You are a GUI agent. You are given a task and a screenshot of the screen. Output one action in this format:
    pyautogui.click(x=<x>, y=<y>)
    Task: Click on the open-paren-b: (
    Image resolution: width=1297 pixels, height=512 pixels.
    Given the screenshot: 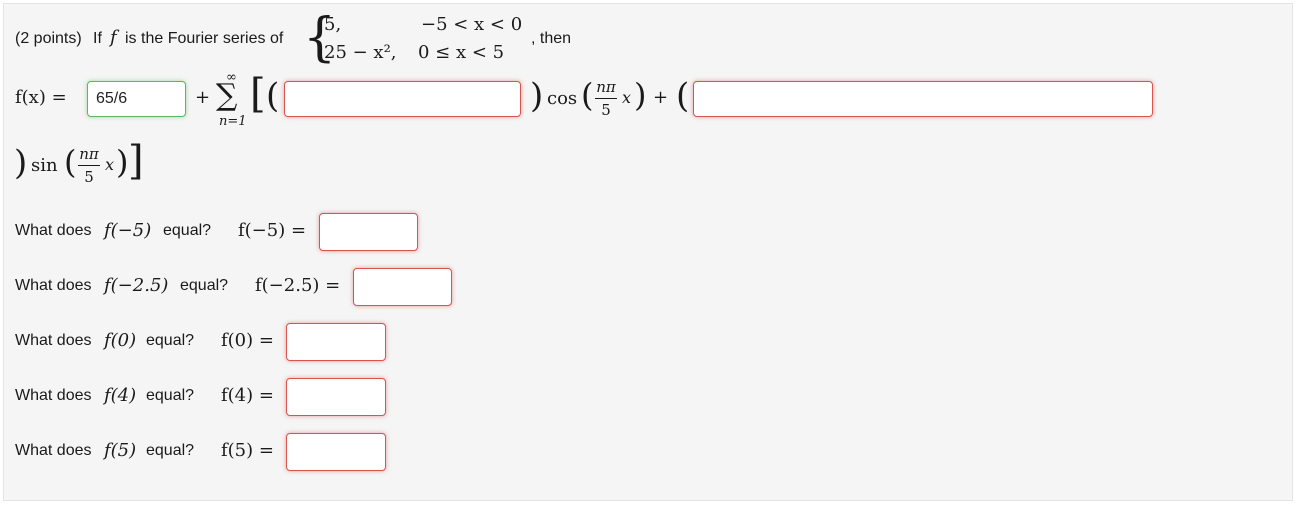 What is the action you would take?
    pyautogui.click(x=683, y=96)
    